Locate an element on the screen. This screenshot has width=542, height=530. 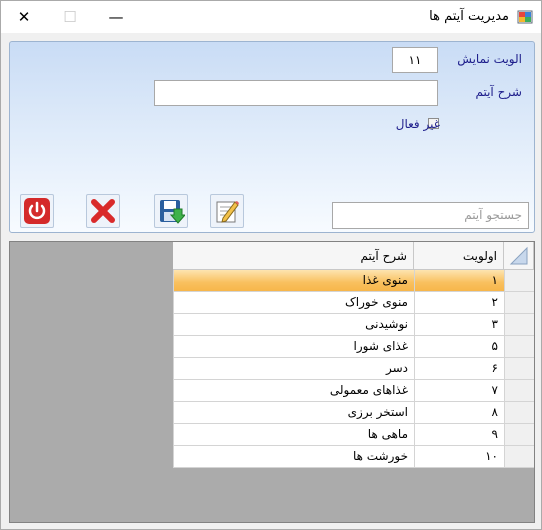
description-cell: غذای شورا is located at coordinates (293, 347).